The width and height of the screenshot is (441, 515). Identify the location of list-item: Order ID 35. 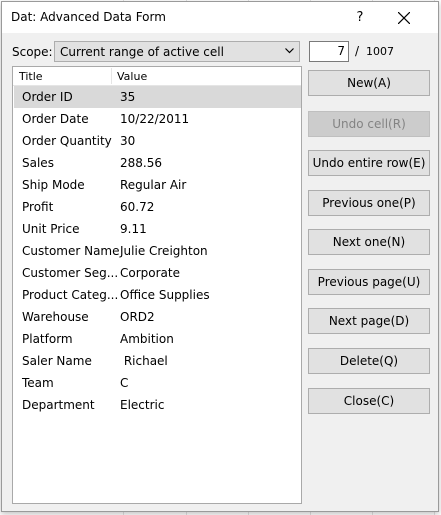
(157, 97).